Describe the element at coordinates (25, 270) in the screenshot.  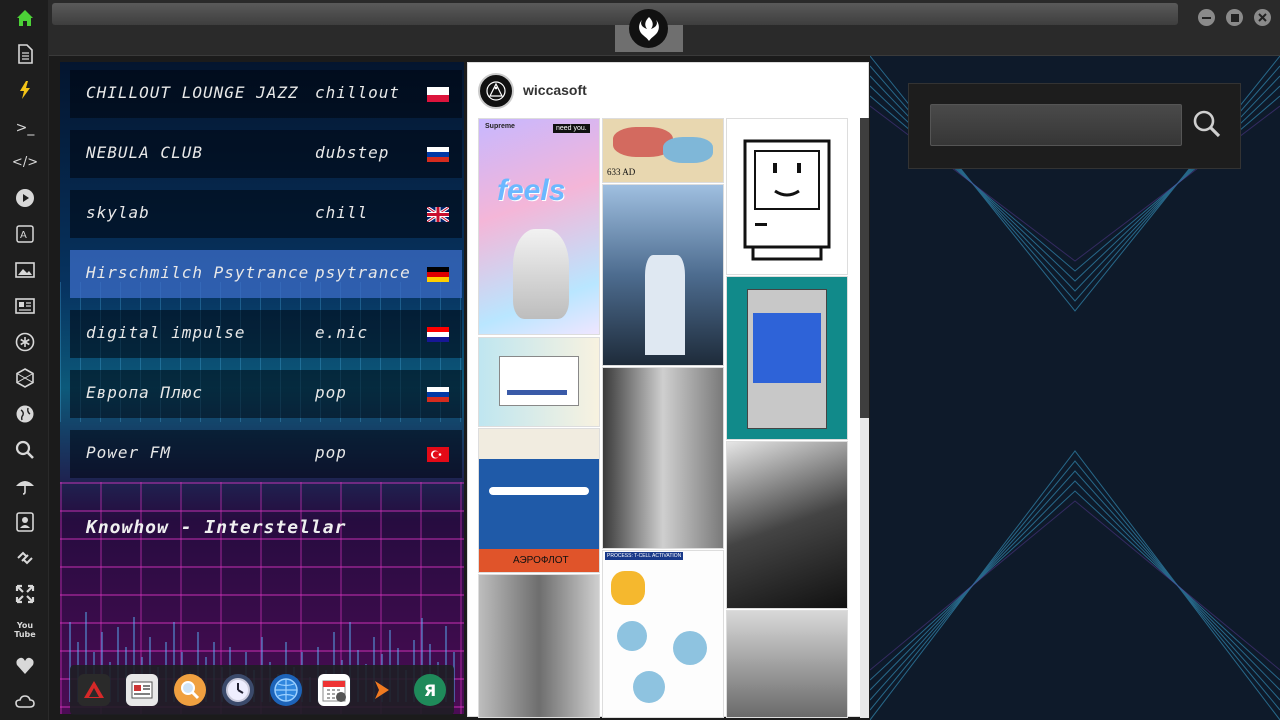
I see `image-icon` at that location.